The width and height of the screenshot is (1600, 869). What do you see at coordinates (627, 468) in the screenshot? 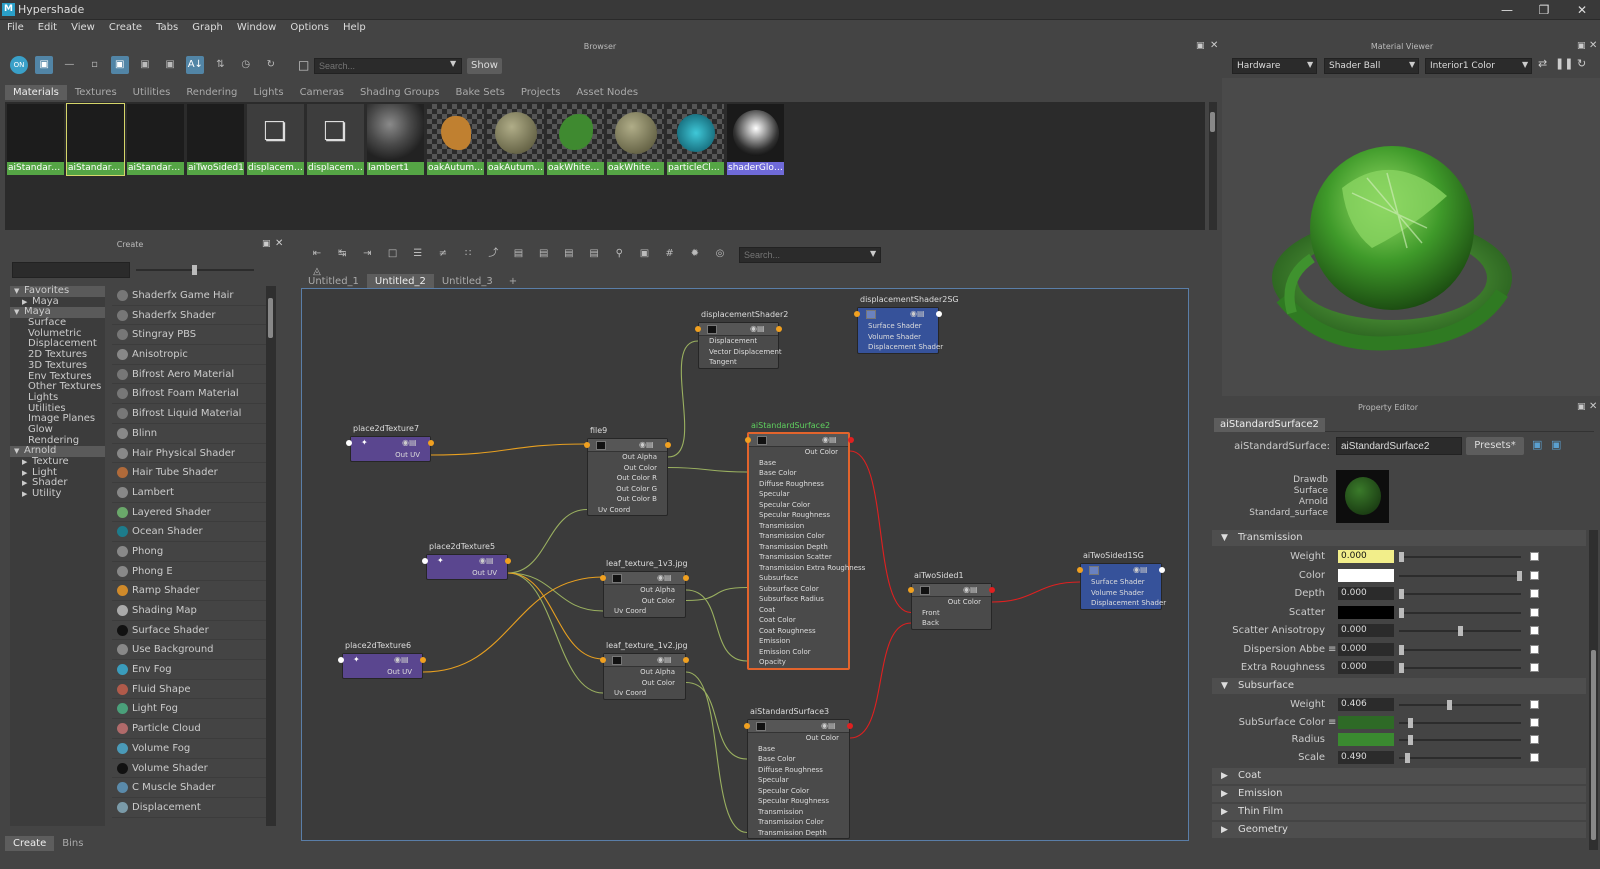
I see `node-port-row: Out Color` at bounding box center [627, 468].